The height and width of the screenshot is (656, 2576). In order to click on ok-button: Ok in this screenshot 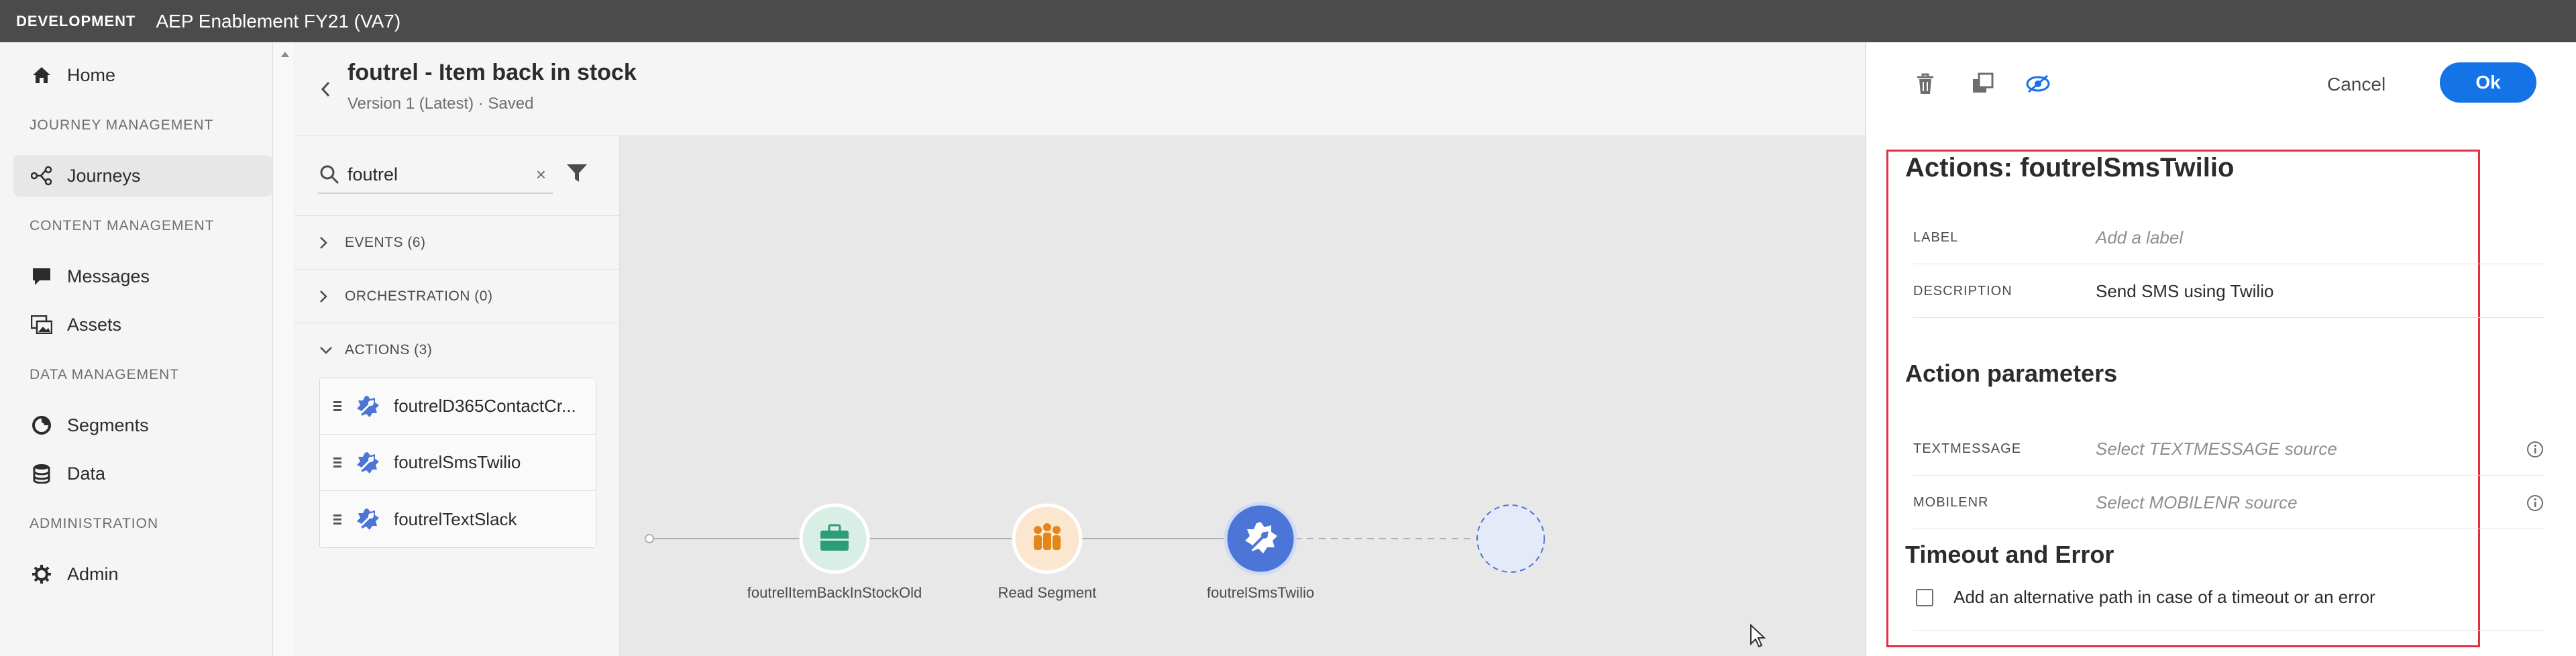, I will do `click(2488, 82)`.